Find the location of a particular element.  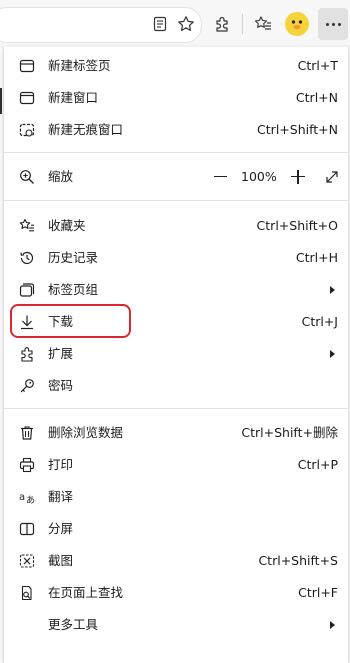

new-window-icon is located at coordinates (27, 98).